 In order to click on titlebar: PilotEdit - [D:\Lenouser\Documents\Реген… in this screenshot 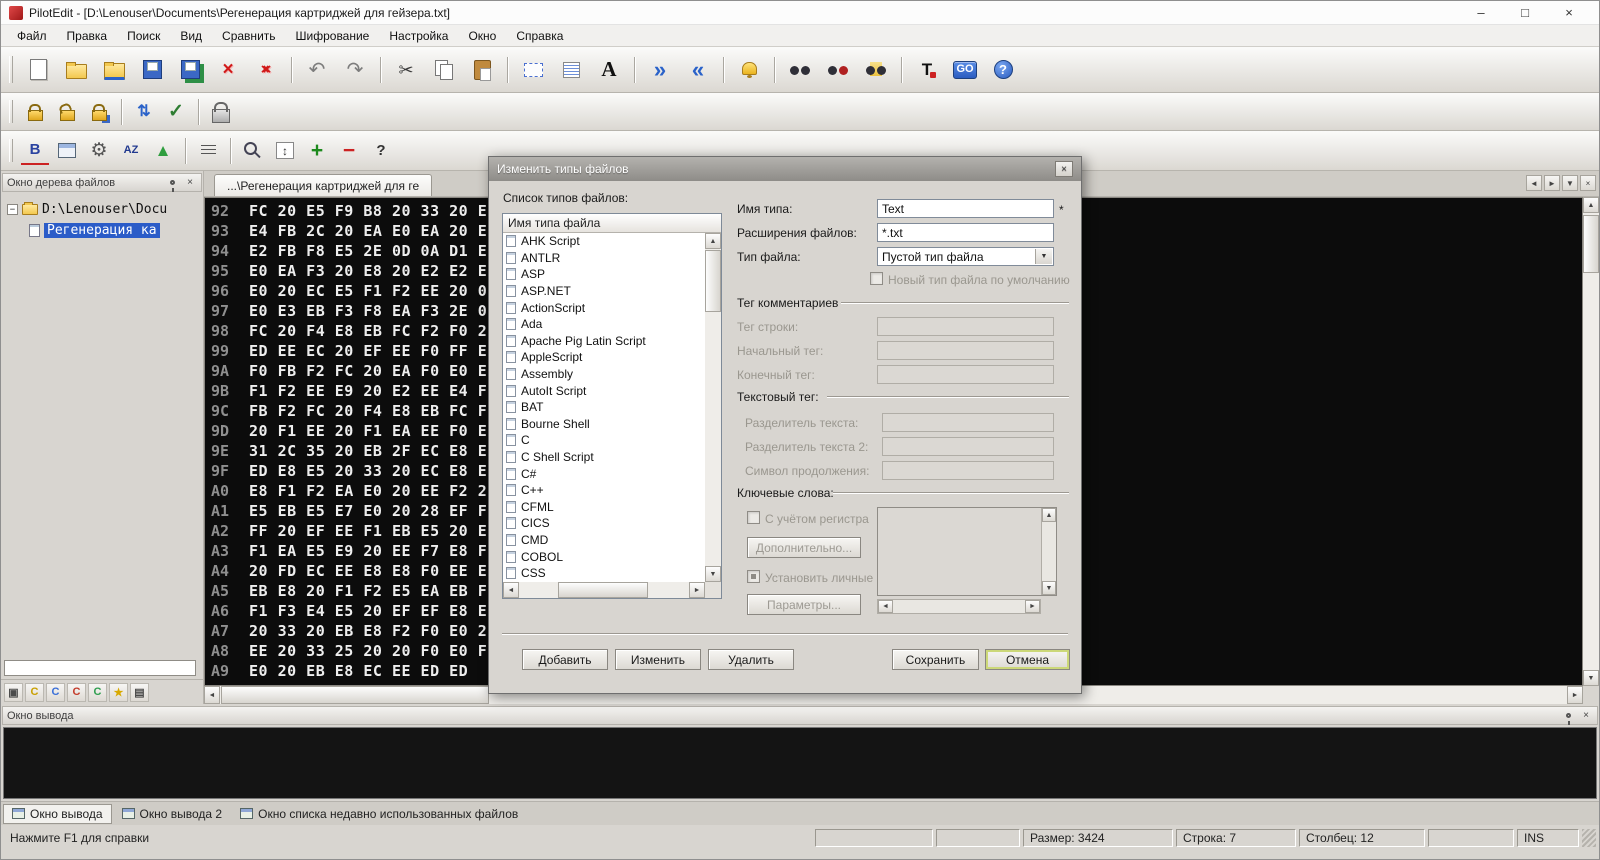, I will do `click(800, 13)`.